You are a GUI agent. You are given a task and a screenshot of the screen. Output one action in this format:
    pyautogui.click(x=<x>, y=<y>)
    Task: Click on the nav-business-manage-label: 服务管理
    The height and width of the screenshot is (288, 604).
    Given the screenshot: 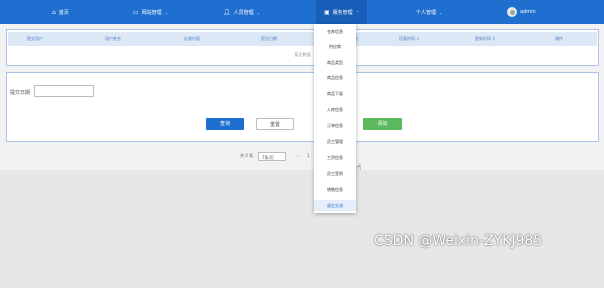 What is the action you would take?
    pyautogui.click(x=342, y=12)
    